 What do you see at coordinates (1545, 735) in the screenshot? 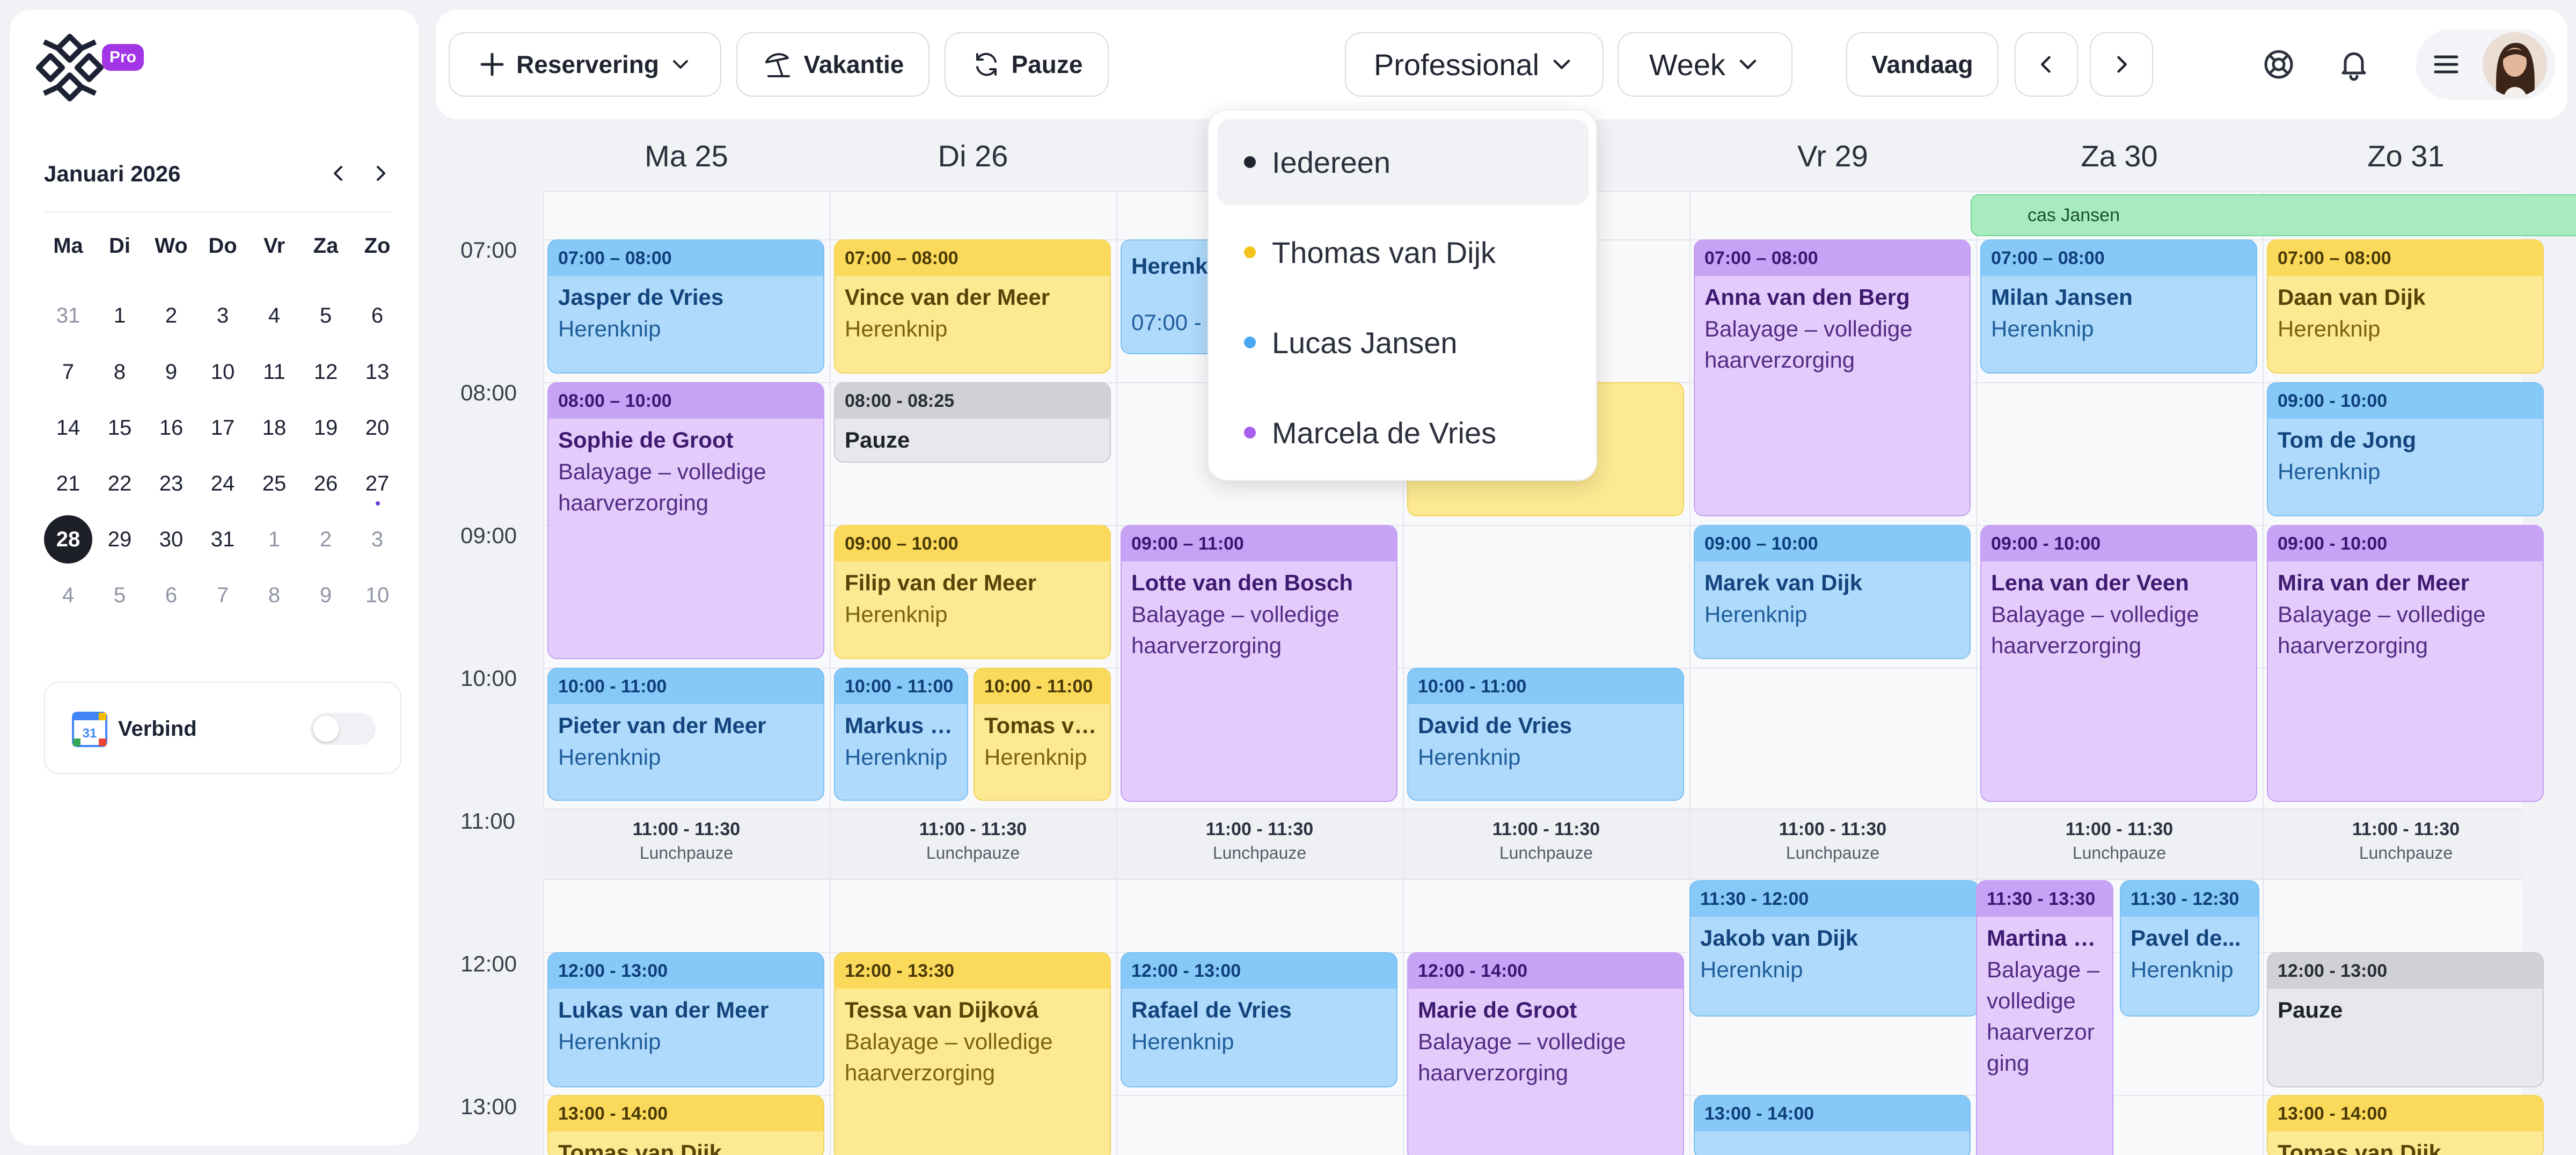
I see `appointment-card: 10:00 - 11:00 David de Vries Herenknip` at bounding box center [1545, 735].